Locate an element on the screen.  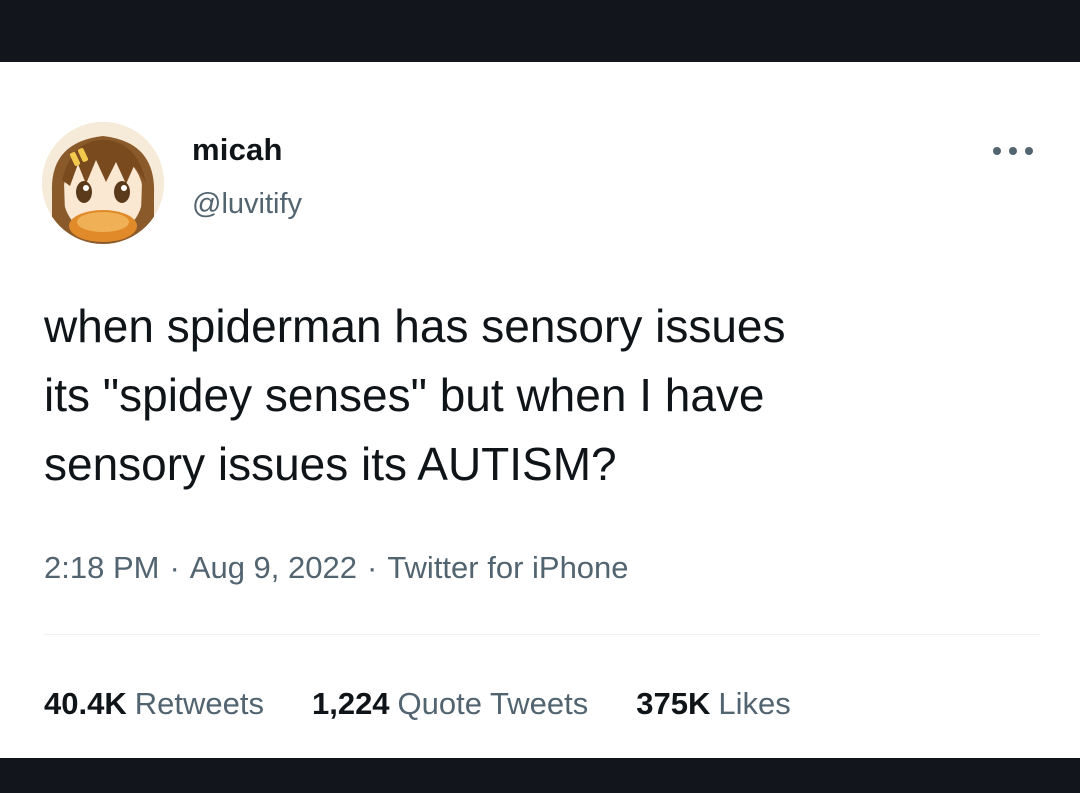
quote-tweets-count: 1,224 is located at coordinates (350, 703).